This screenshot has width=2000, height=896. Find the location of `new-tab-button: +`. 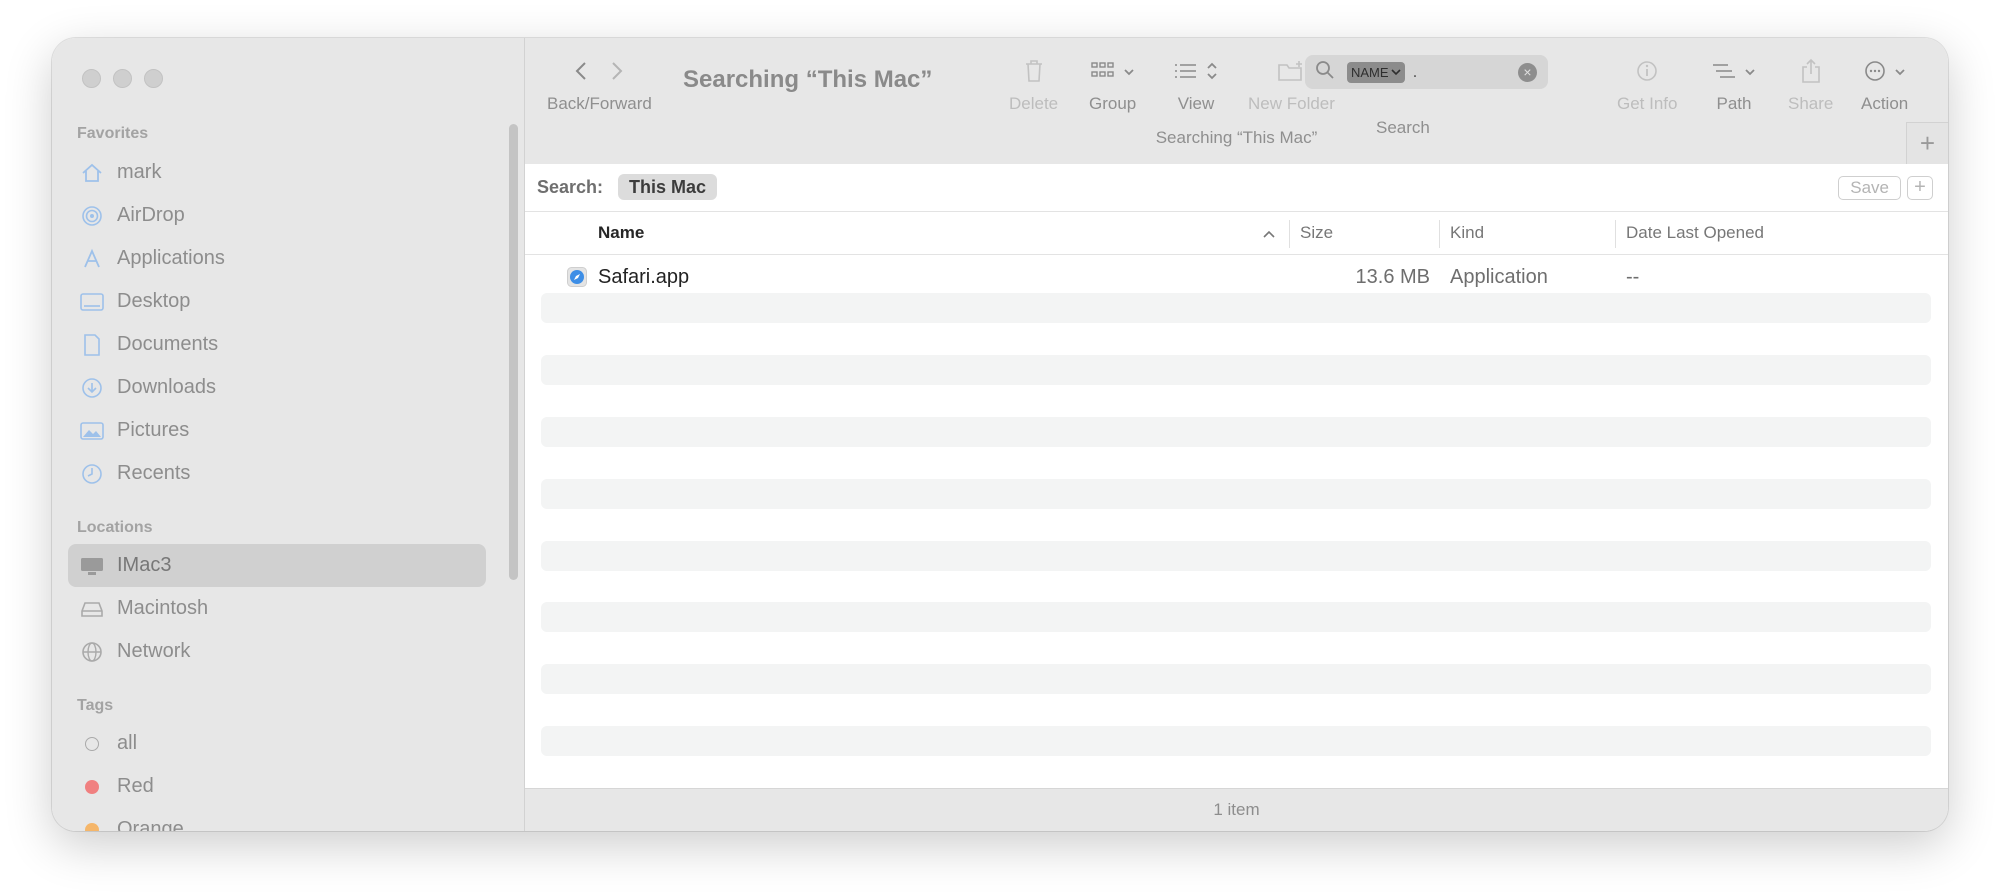

new-tab-button: + is located at coordinates (1927, 143).